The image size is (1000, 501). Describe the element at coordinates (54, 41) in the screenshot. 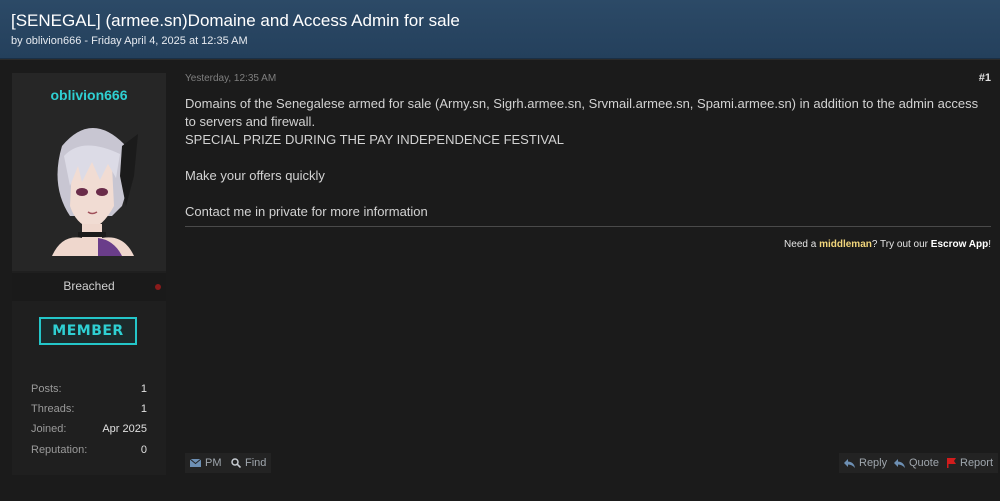

I see `thread-author-link: oblivion666` at that location.